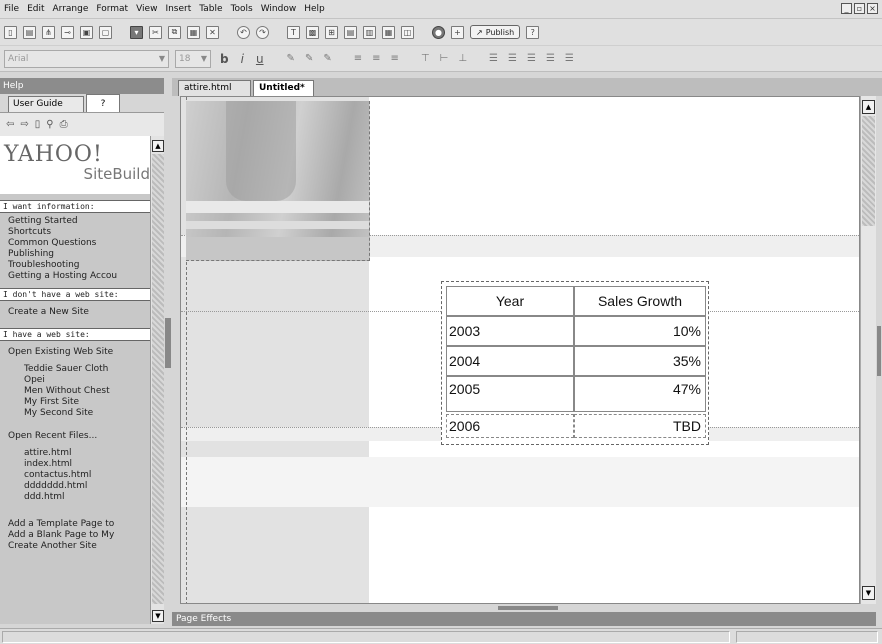 This screenshot has height=644, width=882. I want to click on scroll-down-icon: ▼, so click(868, 593).